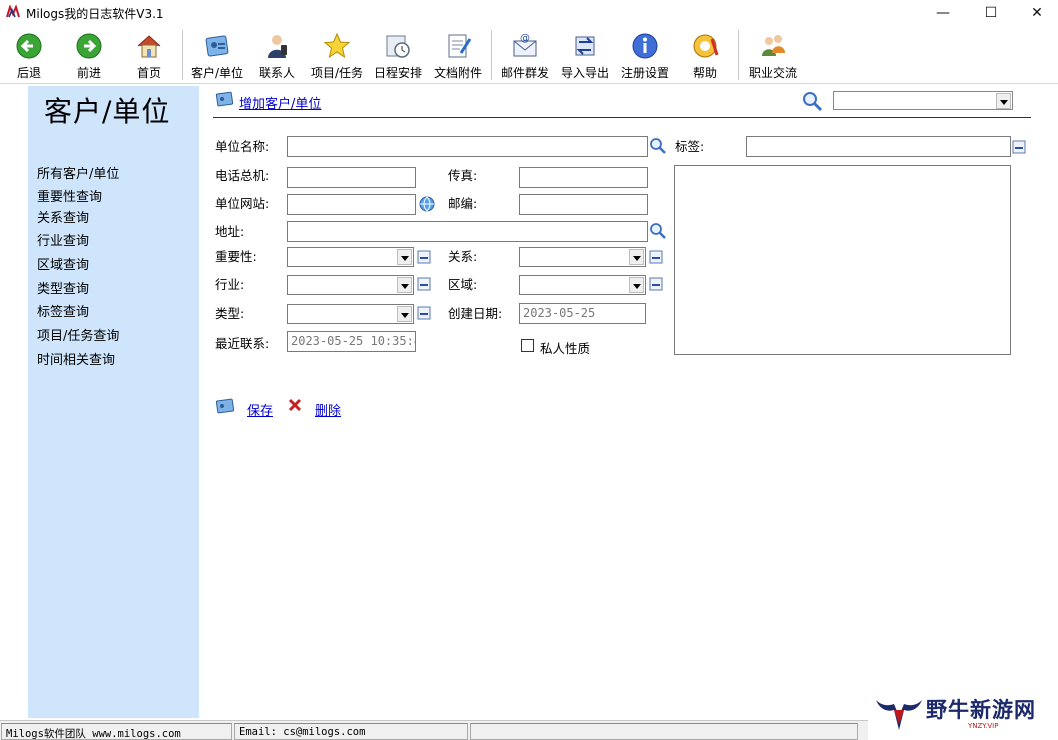  What do you see at coordinates (351, 177) in the screenshot?
I see `phone-input` at bounding box center [351, 177].